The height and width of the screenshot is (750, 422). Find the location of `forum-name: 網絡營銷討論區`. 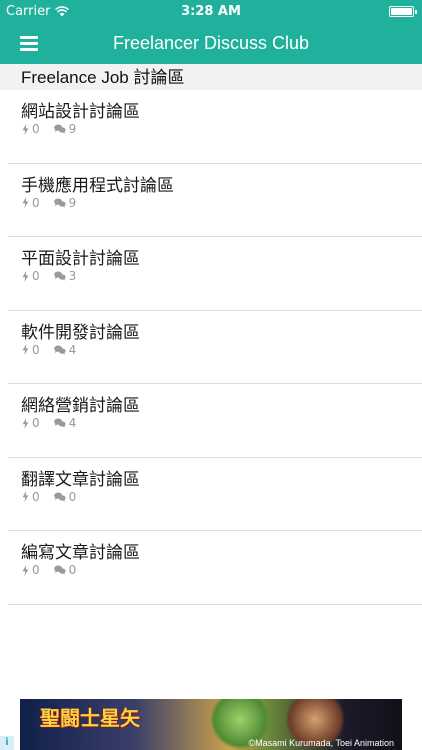

forum-name: 網絡營銷討論區 is located at coordinates (80, 405).